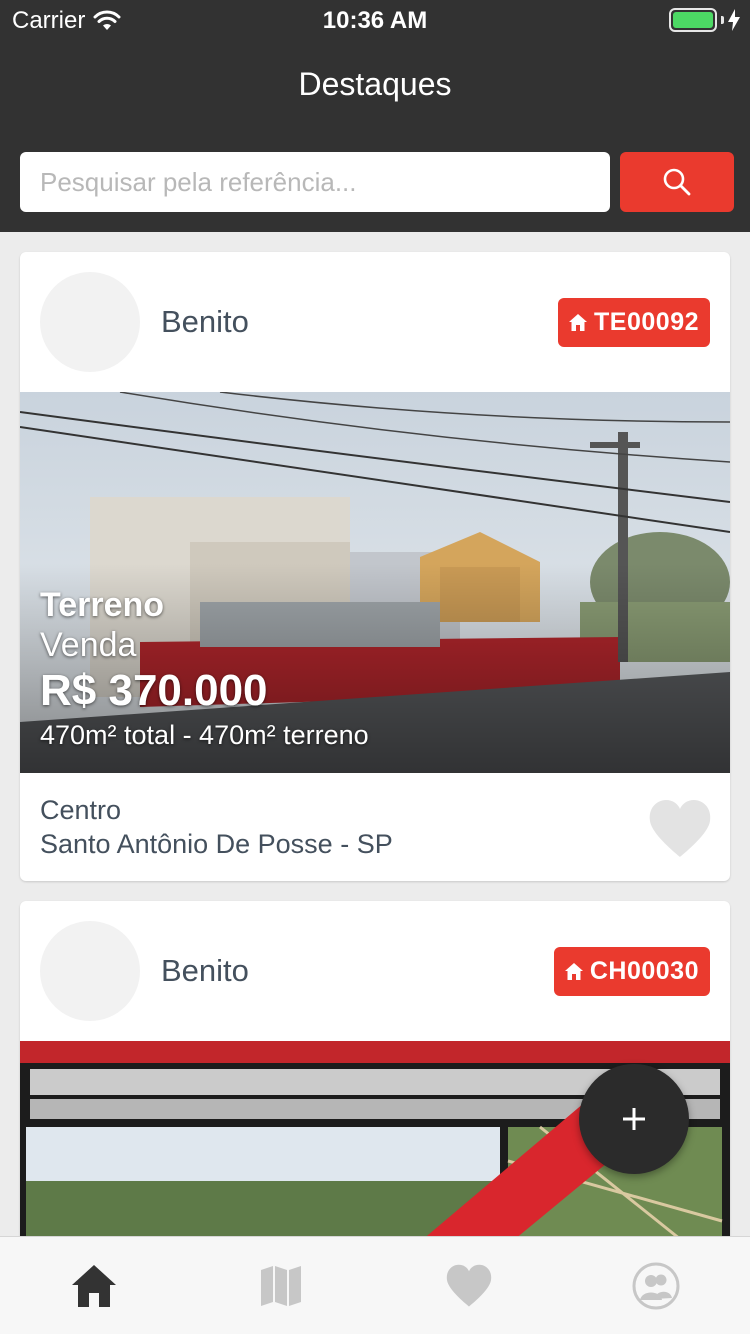 The width and height of the screenshot is (750, 1334). Describe the element at coordinates (204, 735) in the screenshot. I see `area: 470m² total - 470m² terreno` at that location.